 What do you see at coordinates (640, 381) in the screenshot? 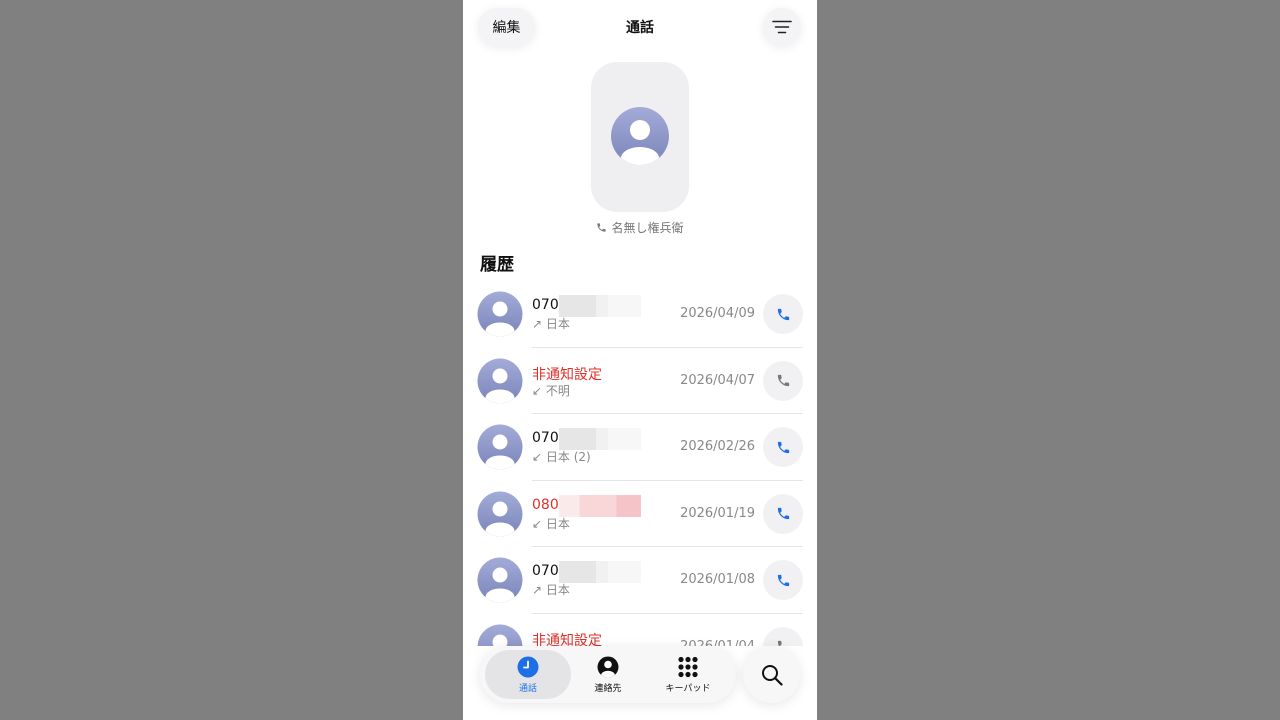
I see `history-row: 非通知設定 ↙ 不明 2026/04/07` at bounding box center [640, 381].